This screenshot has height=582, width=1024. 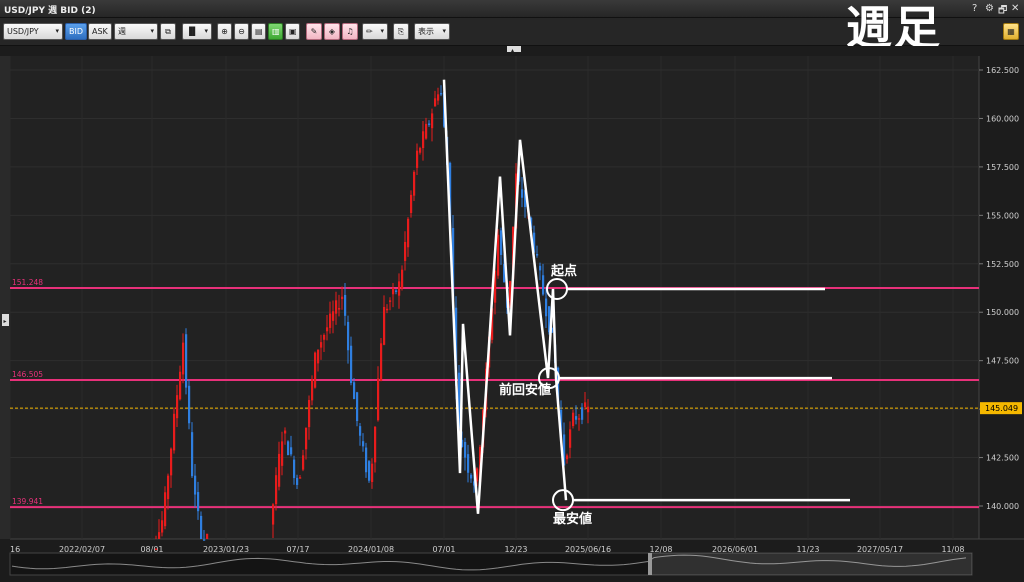 I want to click on line-price-label: 146.505, so click(x=27, y=374).